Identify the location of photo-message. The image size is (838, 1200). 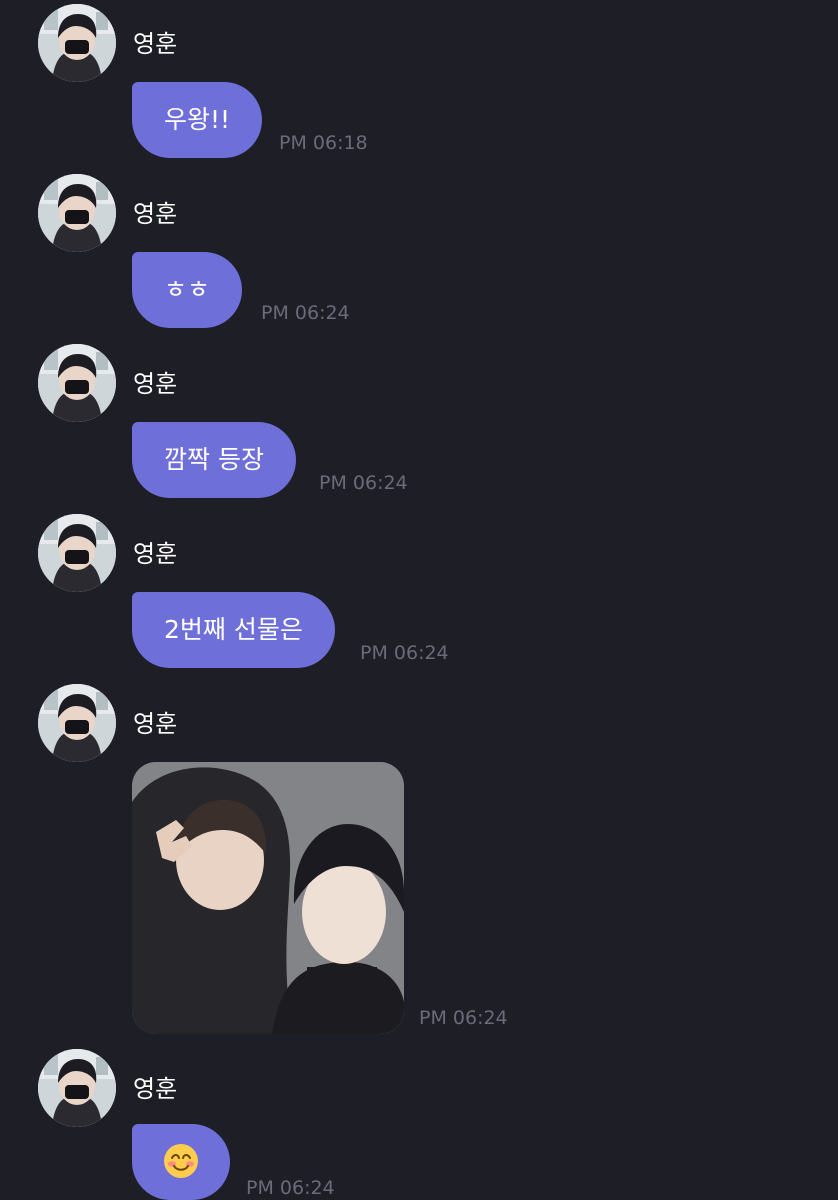
(268, 898).